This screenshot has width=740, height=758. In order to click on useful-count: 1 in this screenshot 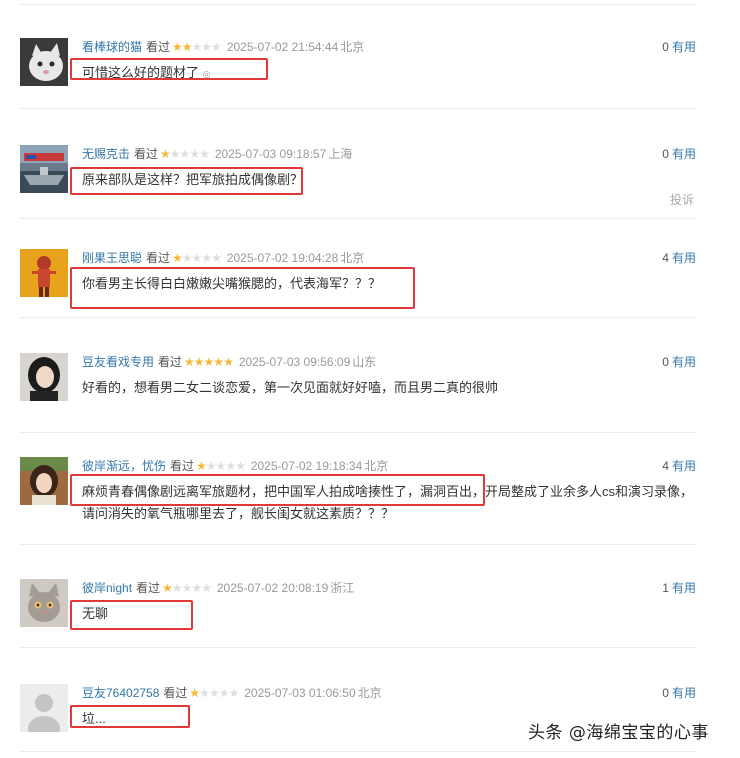, I will do `click(665, 588)`.